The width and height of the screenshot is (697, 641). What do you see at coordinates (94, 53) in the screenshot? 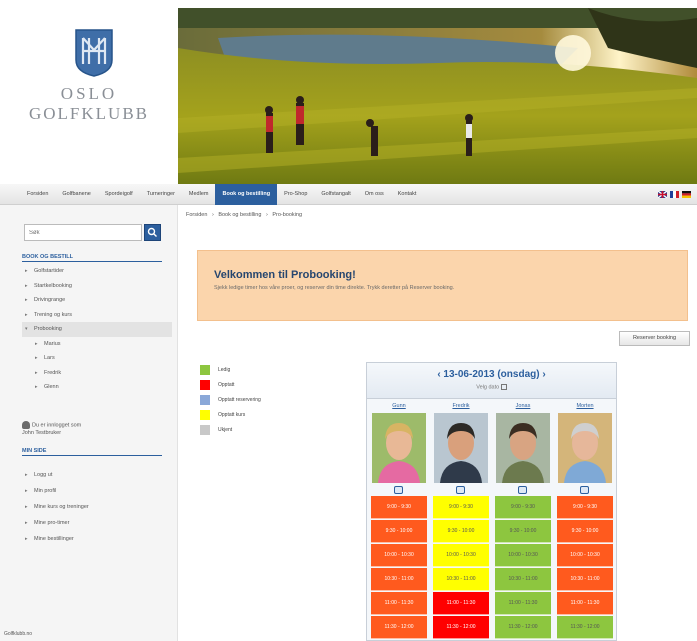
I see `crest-icon` at bounding box center [94, 53].